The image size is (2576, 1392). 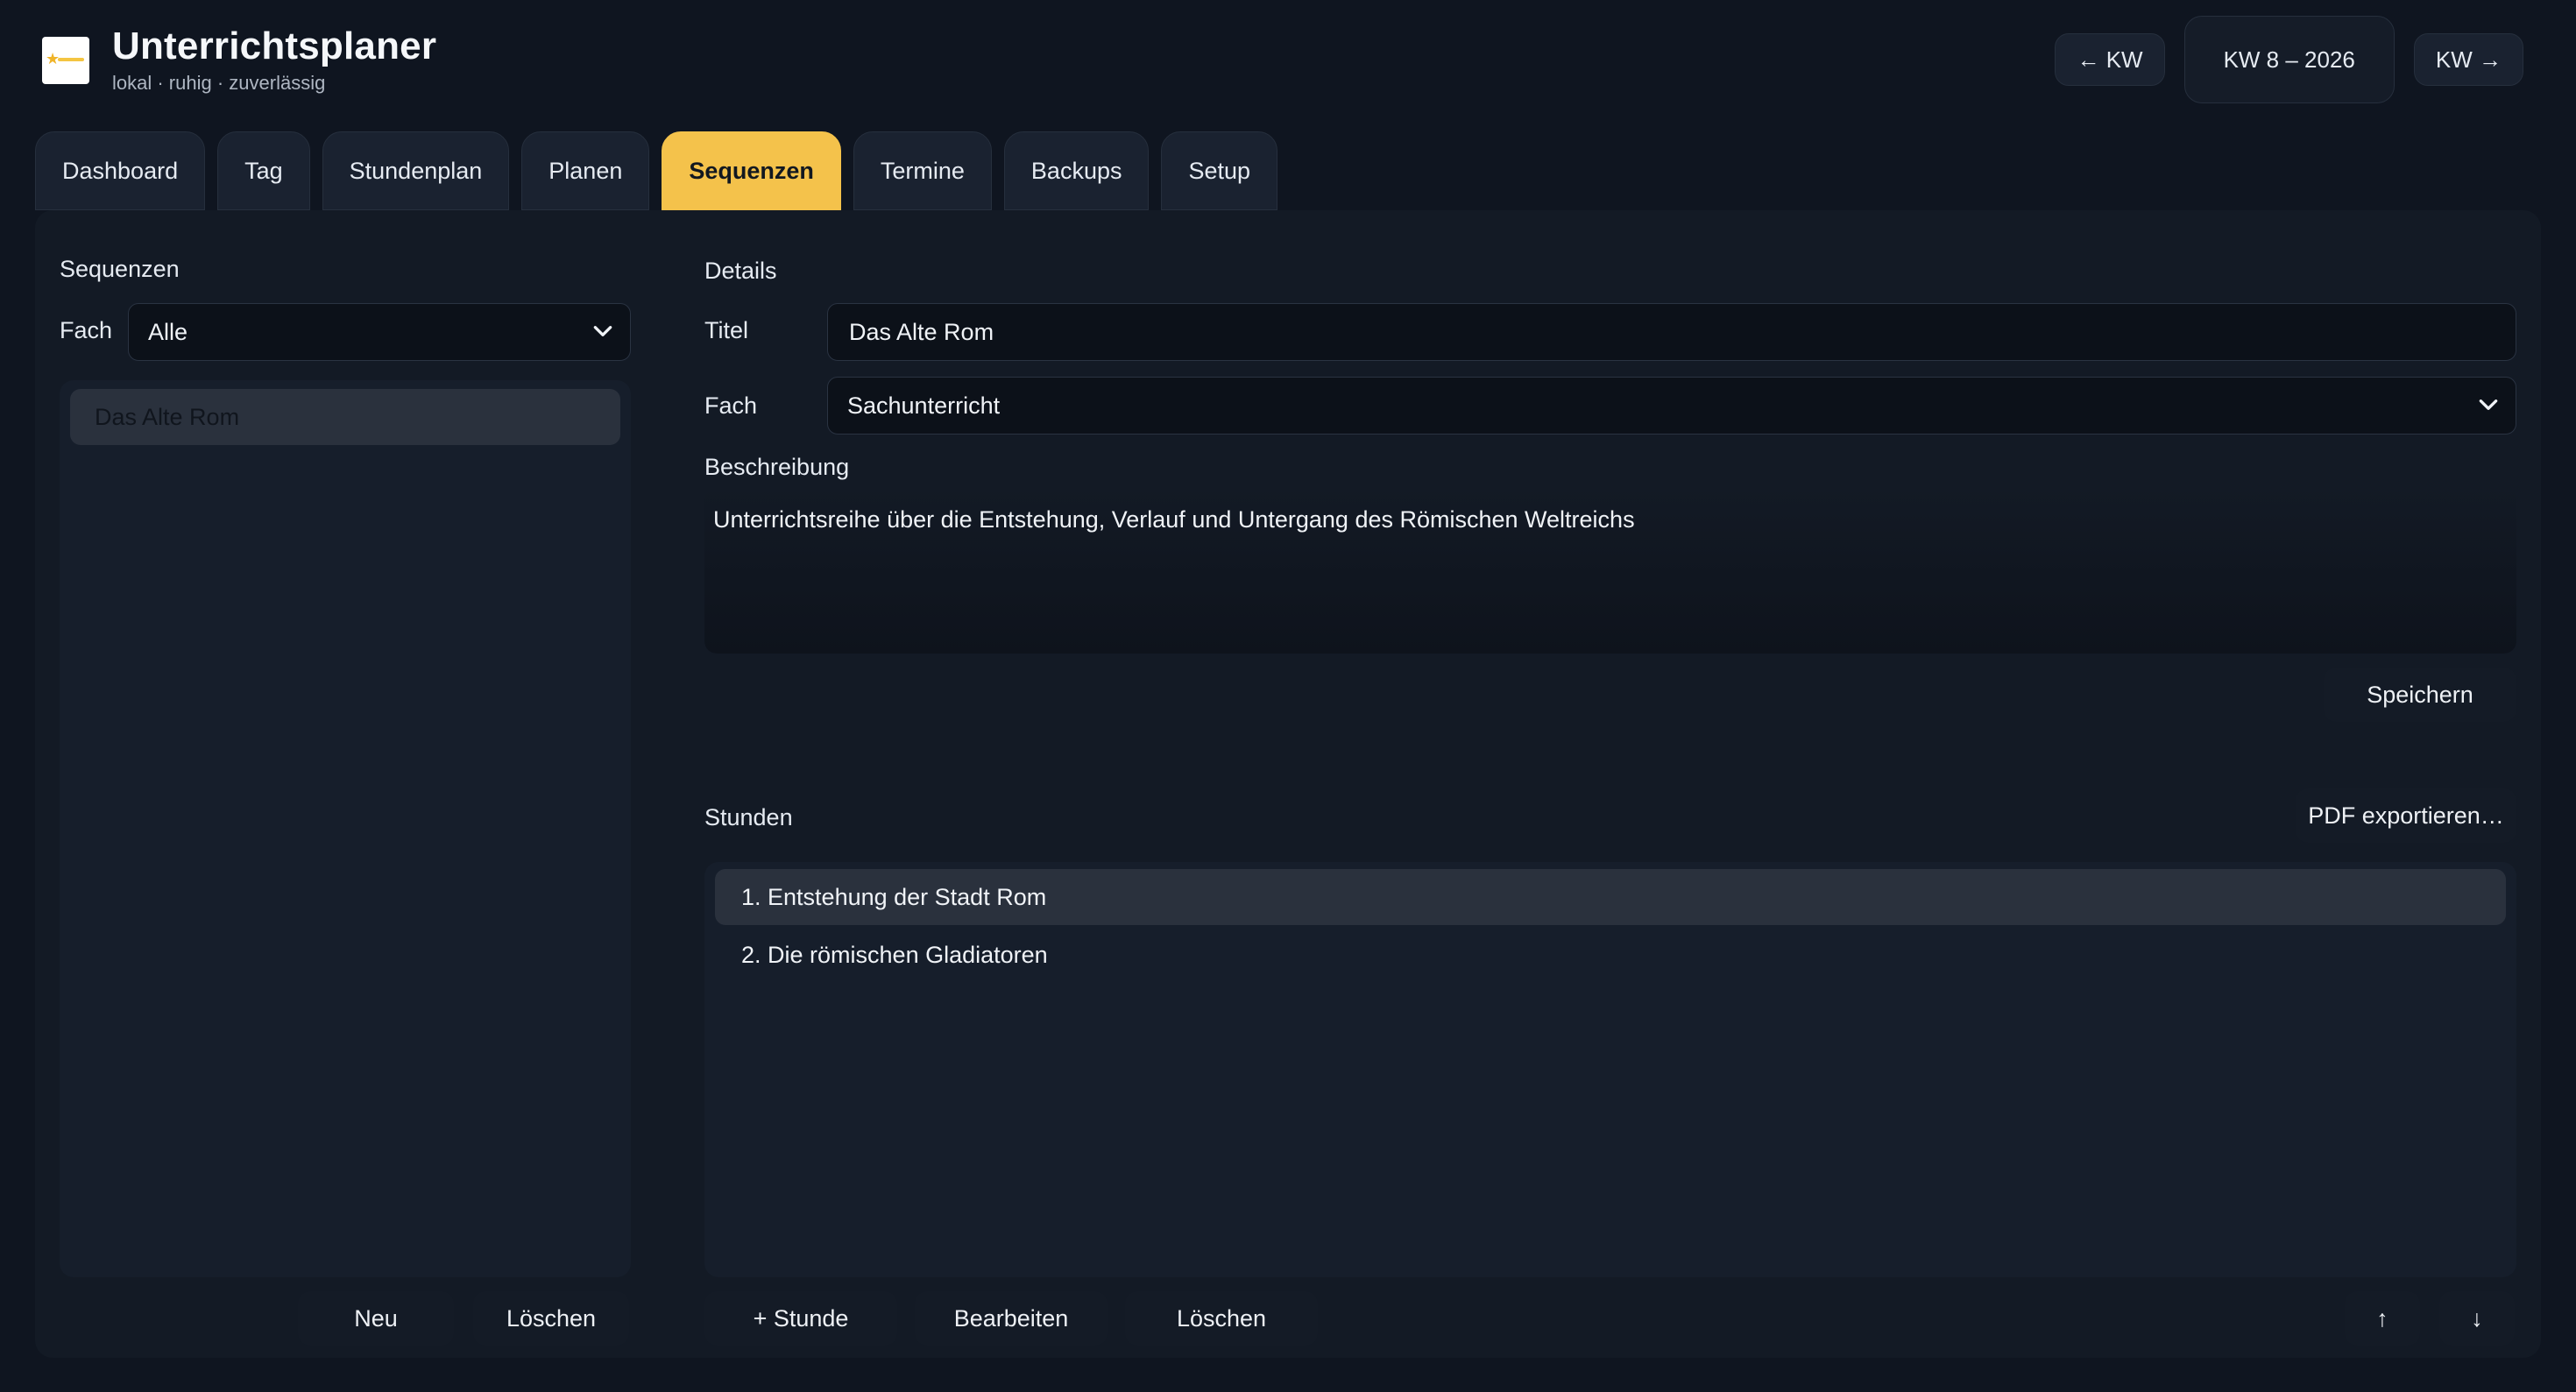 I want to click on lessons-heading: Stunden, so click(x=748, y=817).